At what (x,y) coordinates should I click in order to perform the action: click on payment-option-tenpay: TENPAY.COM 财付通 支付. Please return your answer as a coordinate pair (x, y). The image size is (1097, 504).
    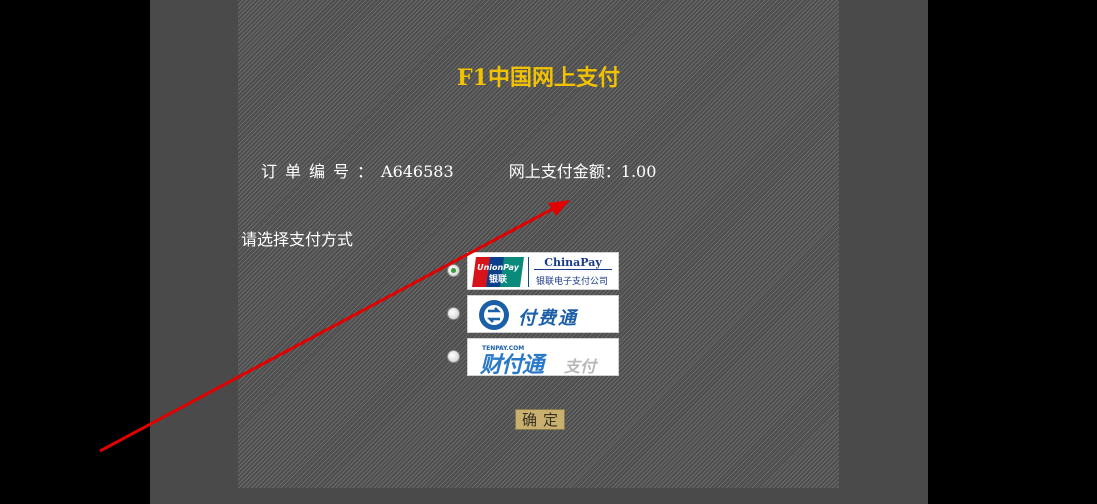
    Looking at the image, I should click on (533, 358).